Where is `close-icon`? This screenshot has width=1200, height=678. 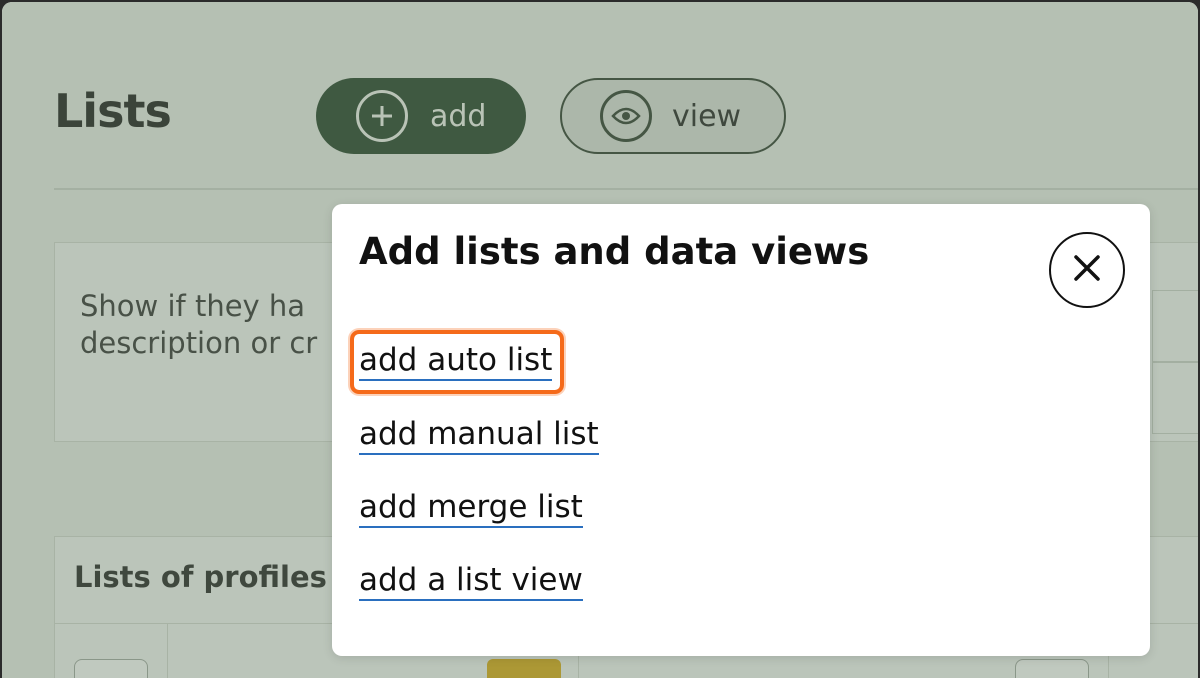 close-icon is located at coordinates (1087, 270).